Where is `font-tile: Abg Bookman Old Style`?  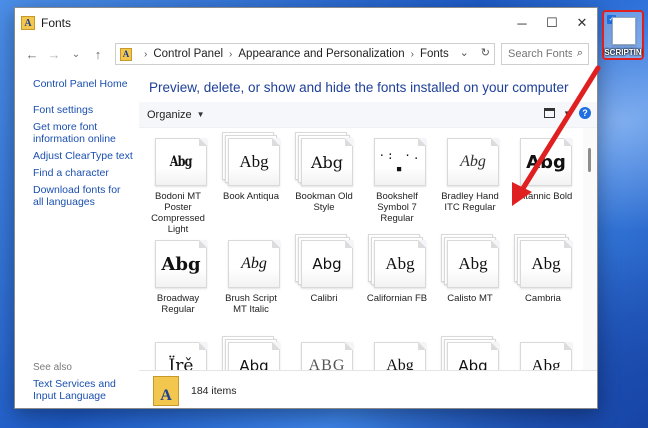 font-tile: Abg Bookman Old Style is located at coordinates (324, 172).